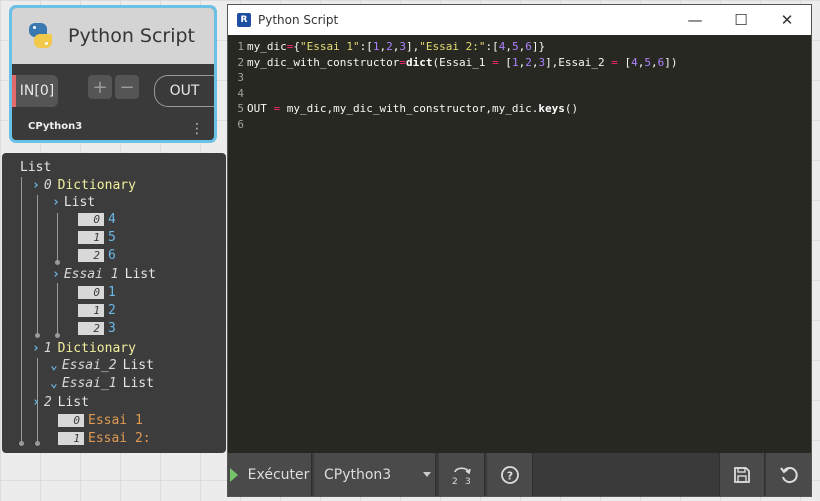 This screenshot has width=820, height=501. I want to click on python-logo-icon, so click(40, 36).